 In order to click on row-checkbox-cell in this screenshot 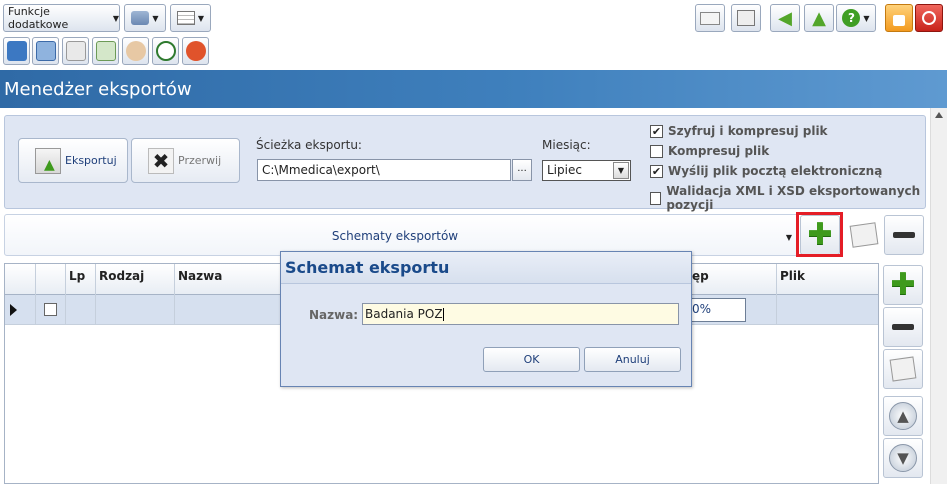, I will do `click(51, 310)`.